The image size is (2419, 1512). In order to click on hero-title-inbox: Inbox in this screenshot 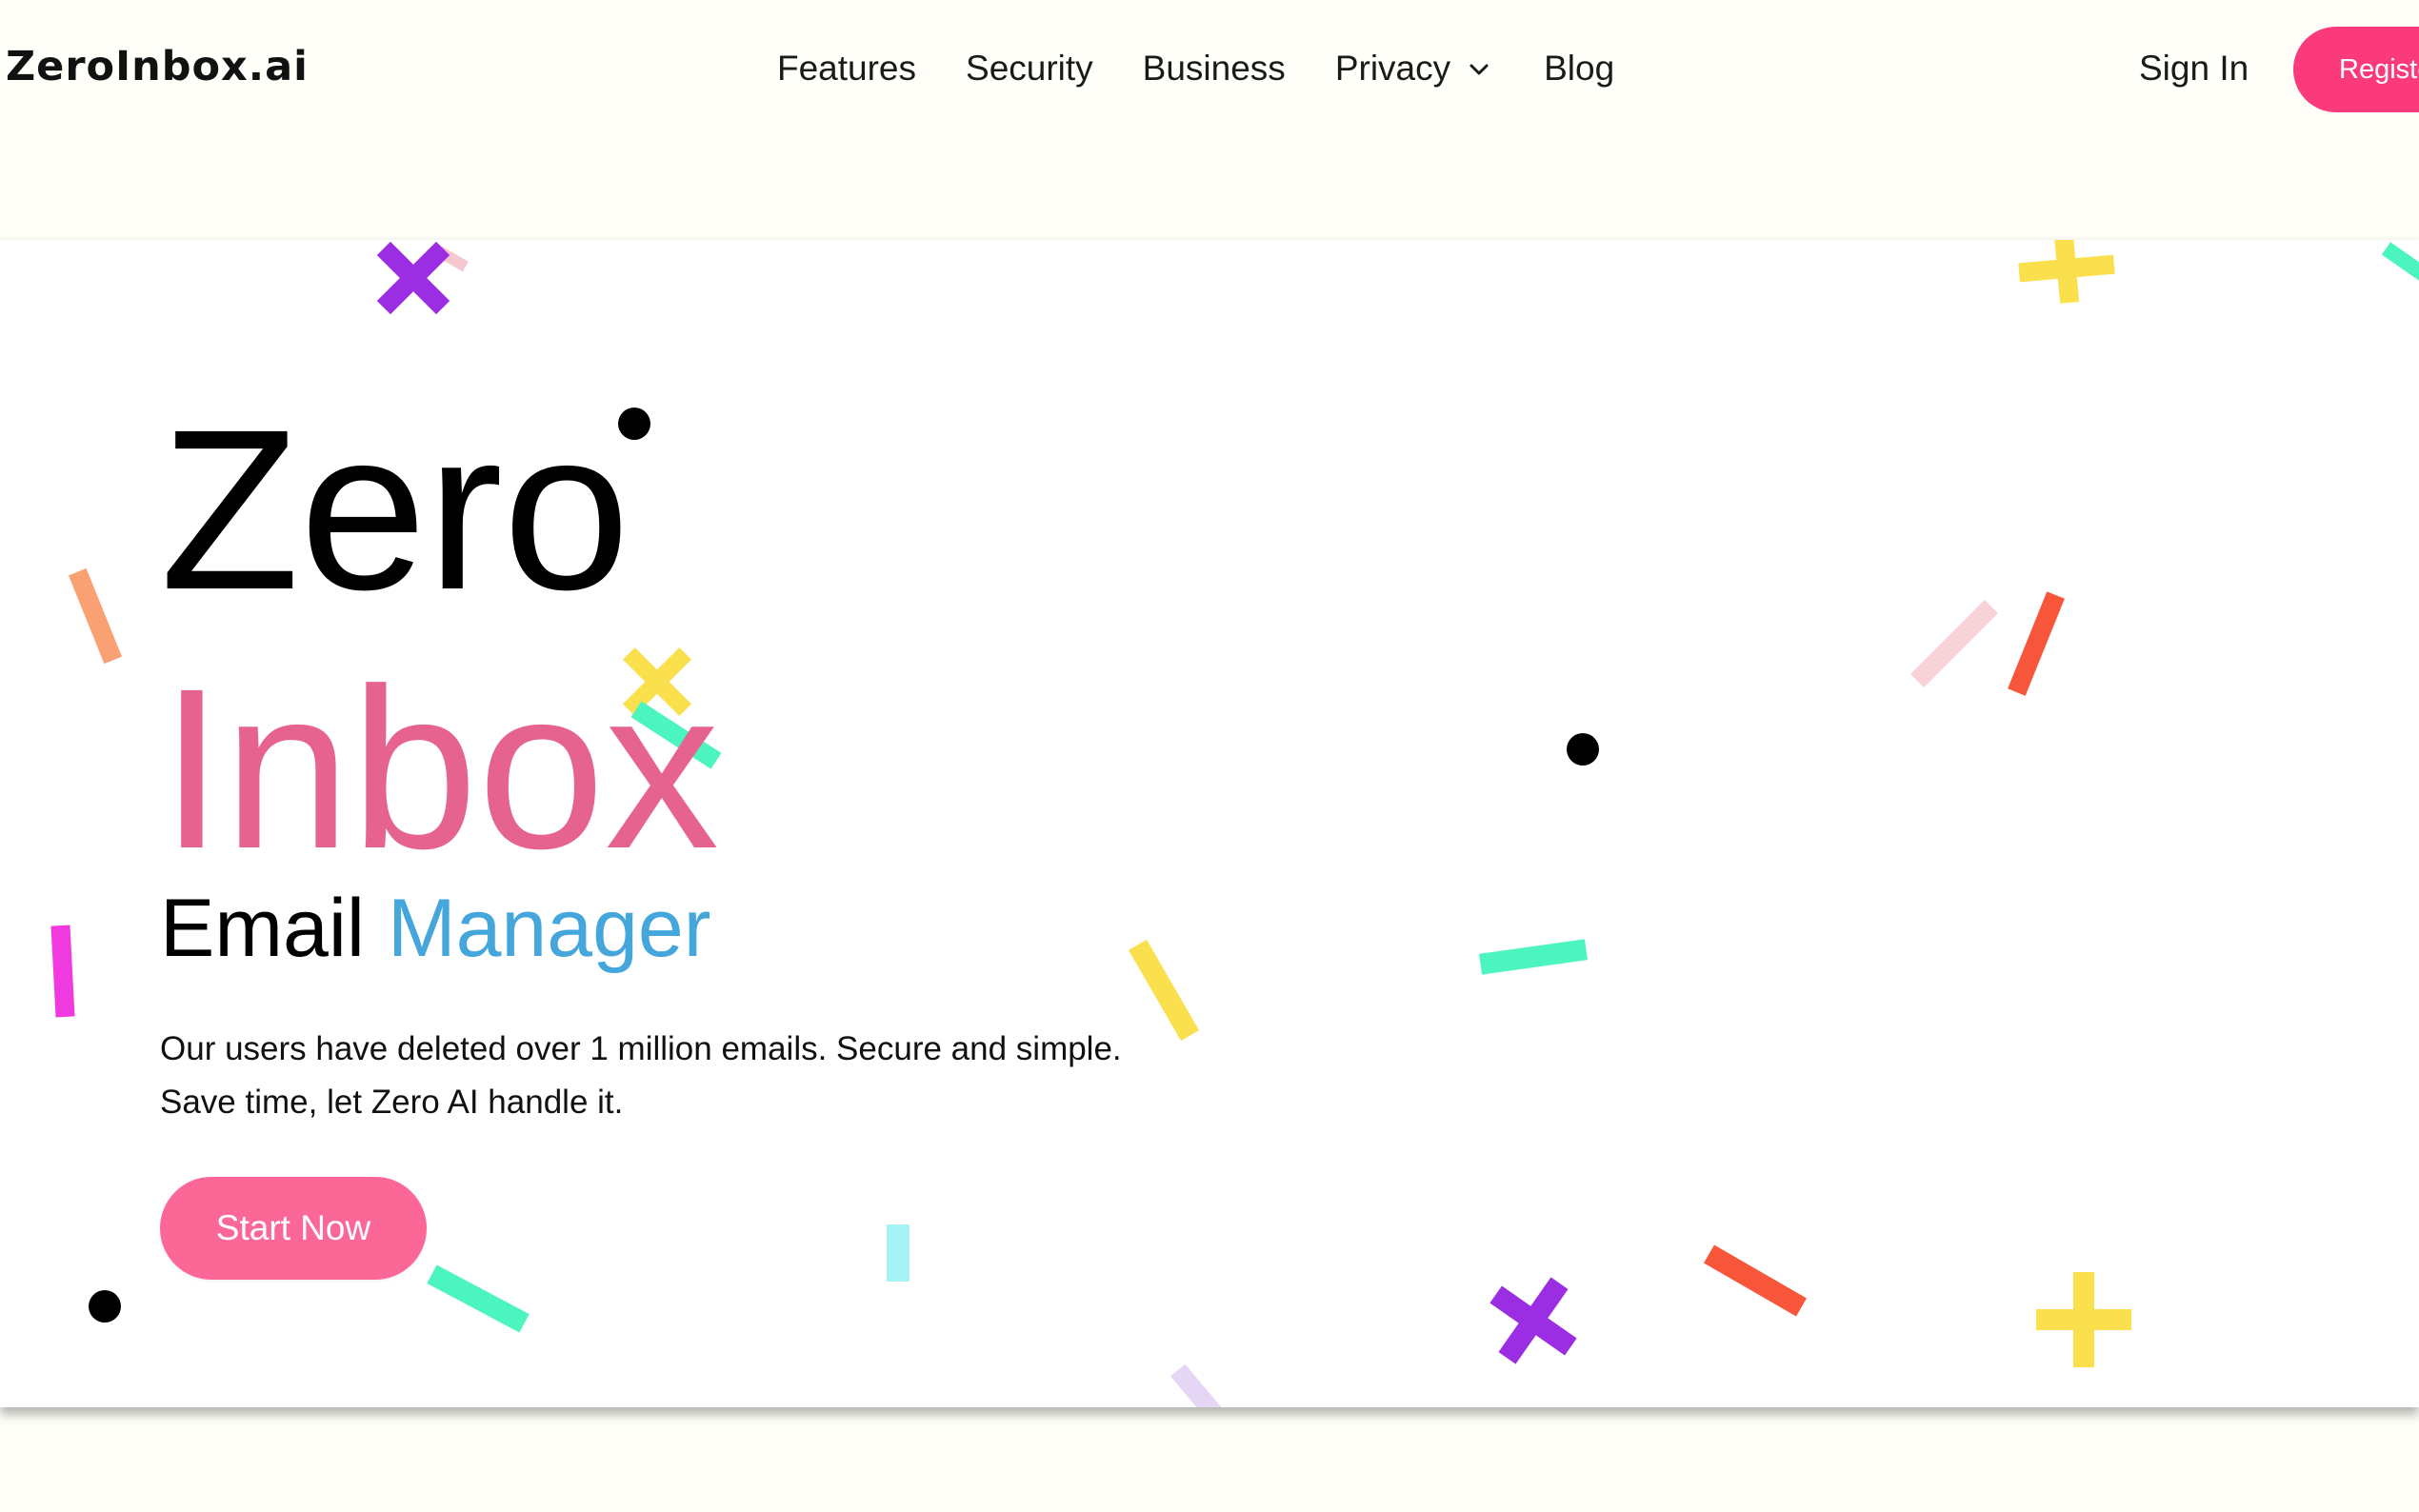, I will do `click(440, 768)`.